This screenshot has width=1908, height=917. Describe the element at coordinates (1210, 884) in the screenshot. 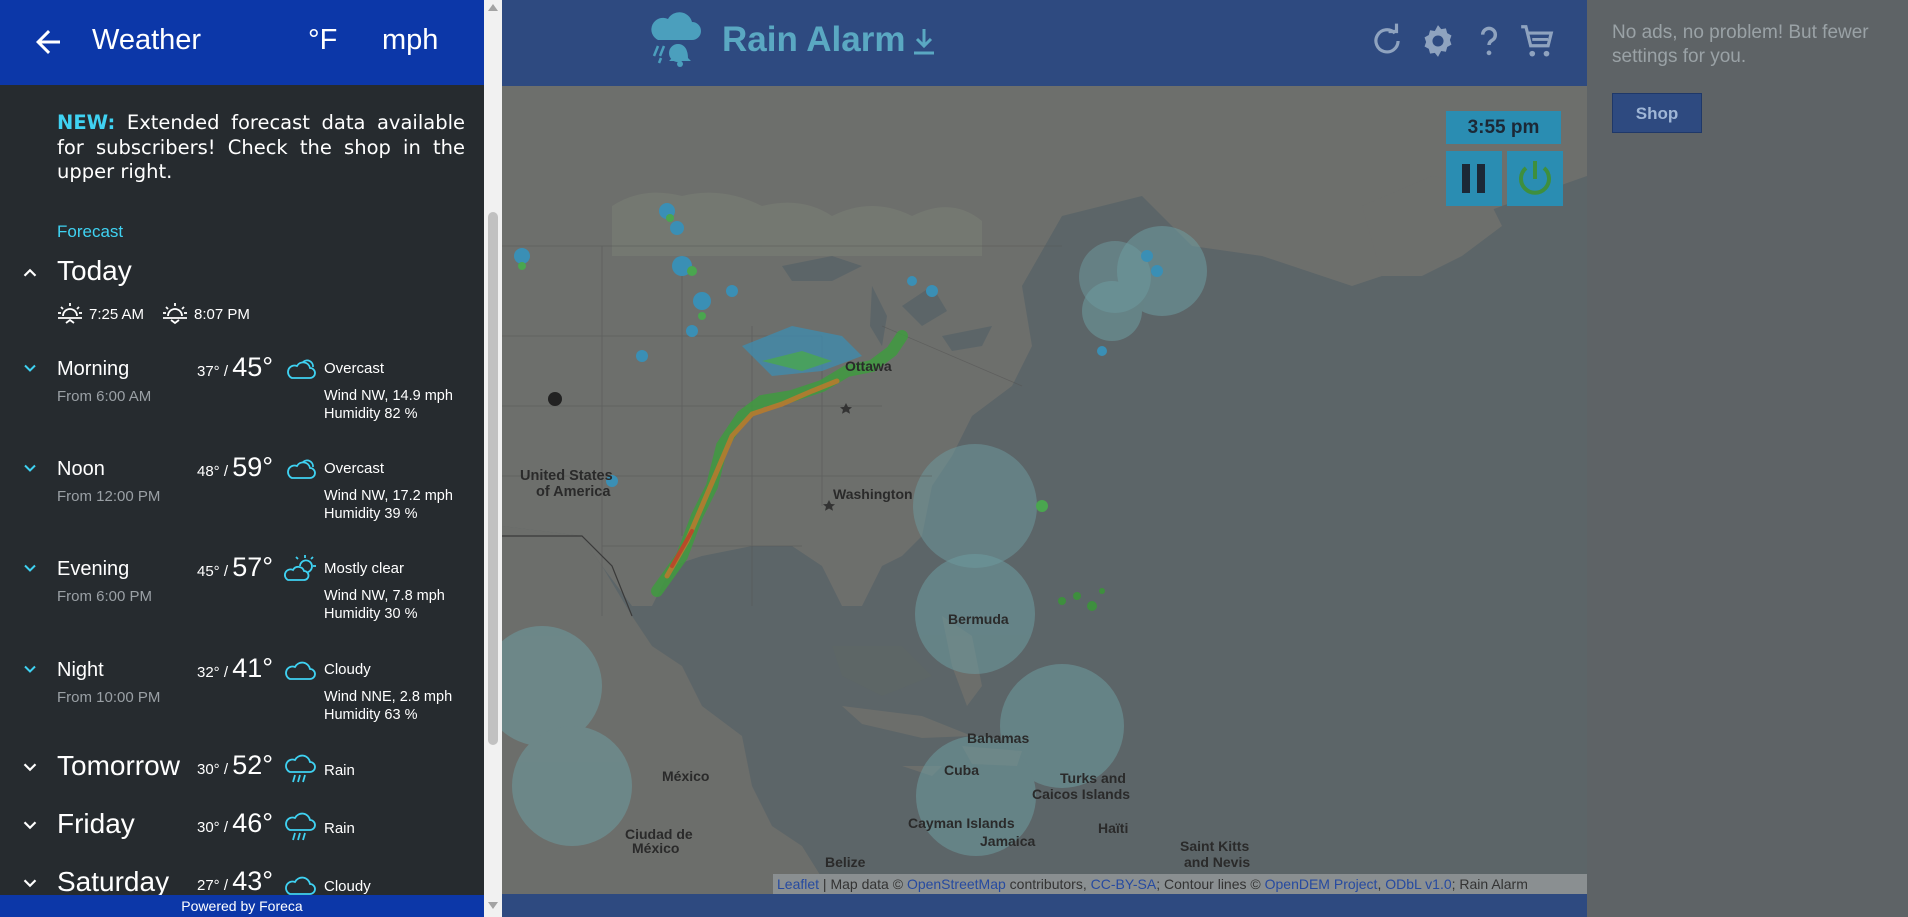

I see `attribution-text: ; Contour lines ©` at that location.